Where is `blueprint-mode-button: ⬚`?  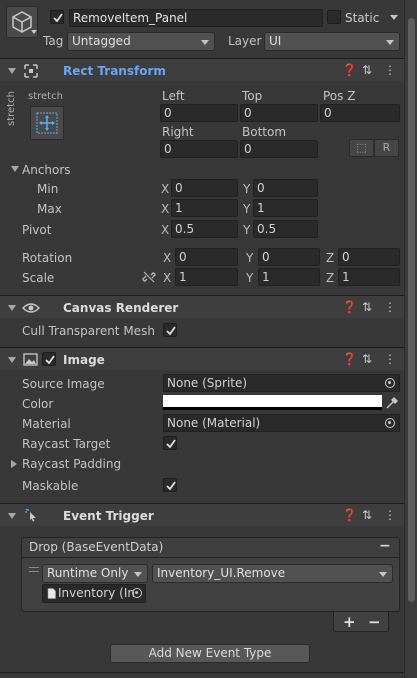 blueprint-mode-button: ⬚ is located at coordinates (361, 148).